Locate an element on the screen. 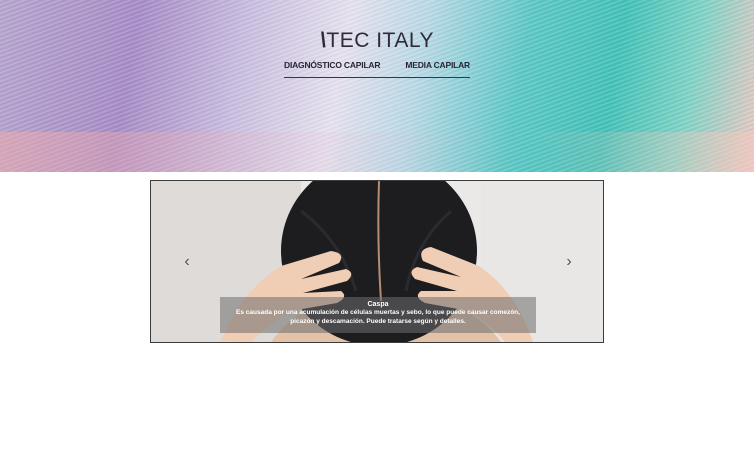  carousel-next-button: › is located at coordinates (569, 262).